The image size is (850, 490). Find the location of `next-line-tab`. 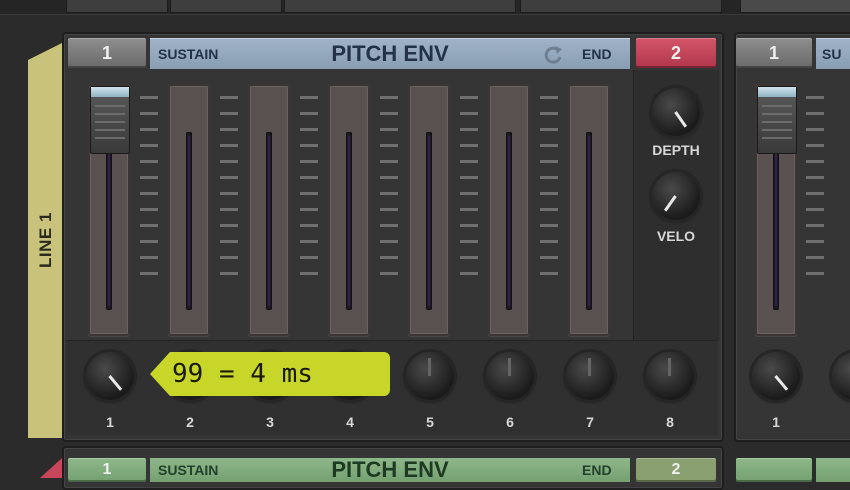

next-line-tab is located at coordinates (51, 468).